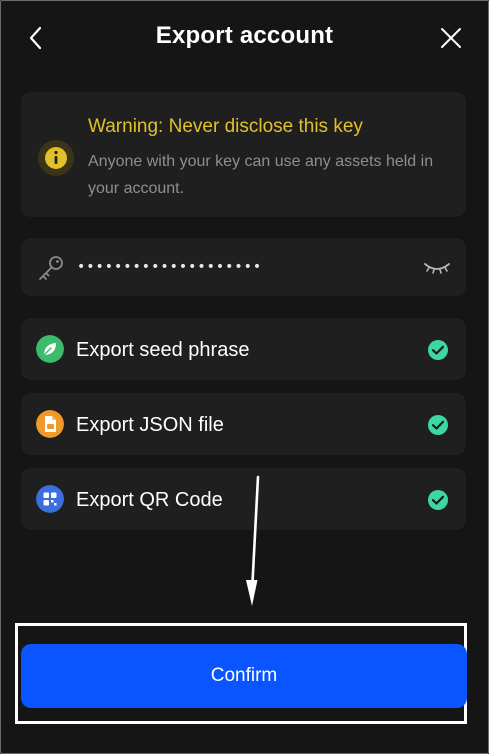 The image size is (489, 754). Describe the element at coordinates (243, 424) in the screenshot. I see `option-export-json-file: Export JSON file` at that location.